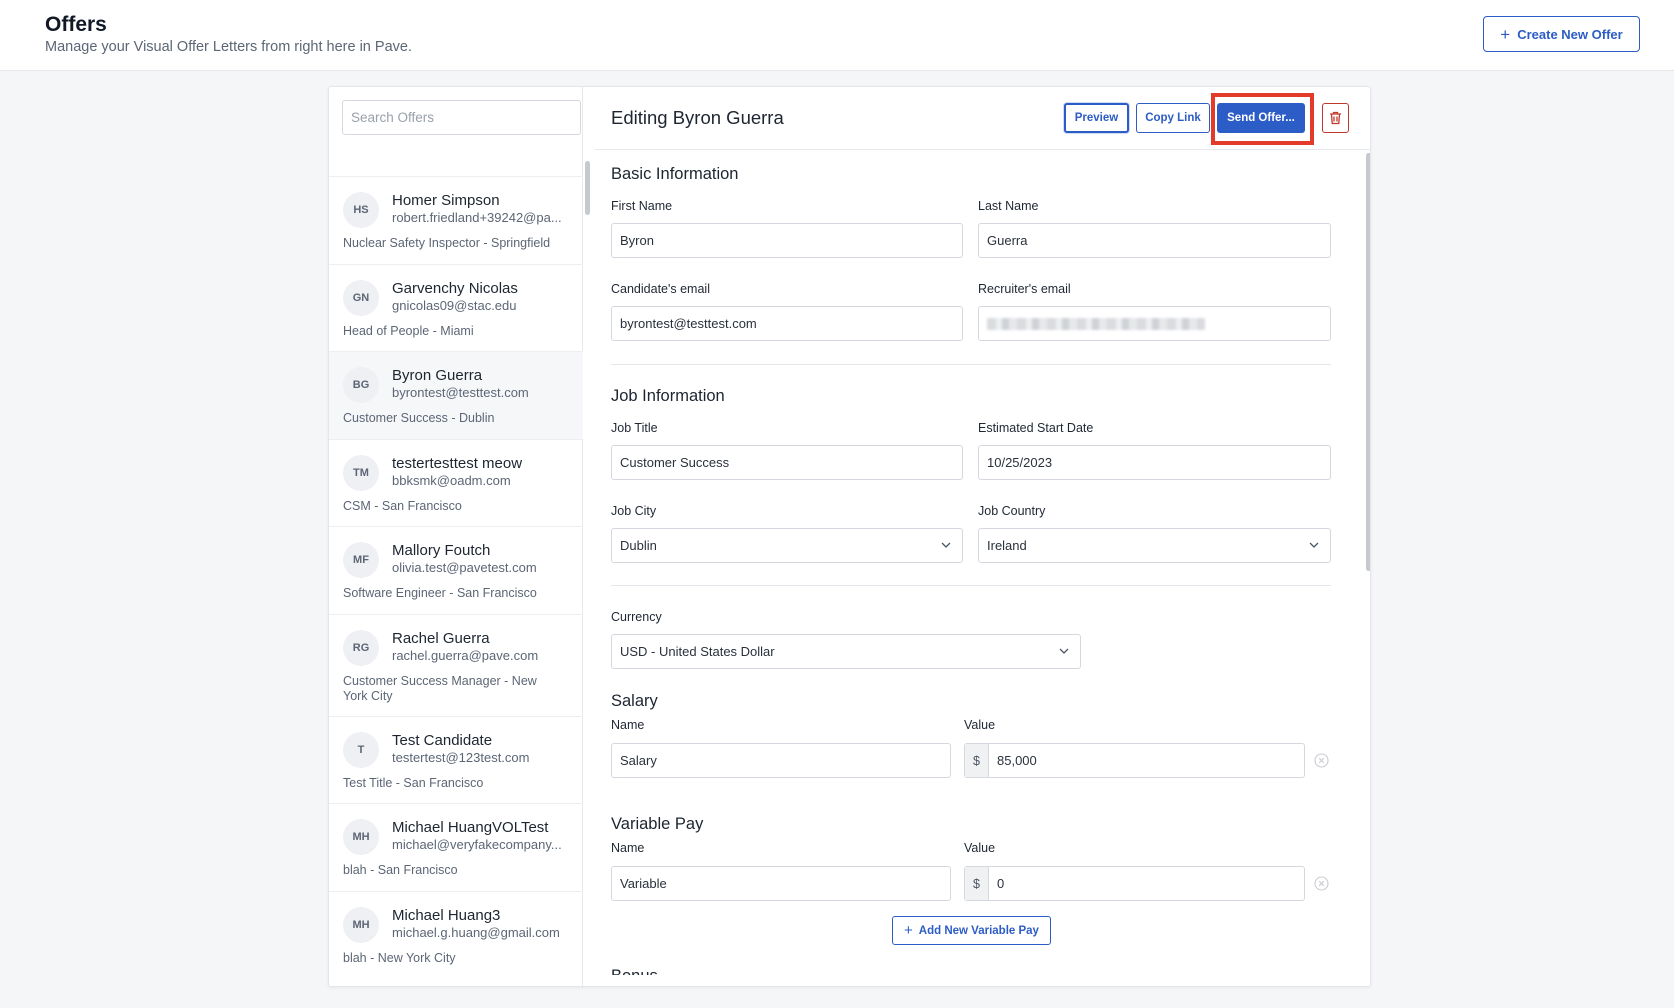 This screenshot has width=1674, height=1008. I want to click on recruiter-email-field, so click(1154, 323).